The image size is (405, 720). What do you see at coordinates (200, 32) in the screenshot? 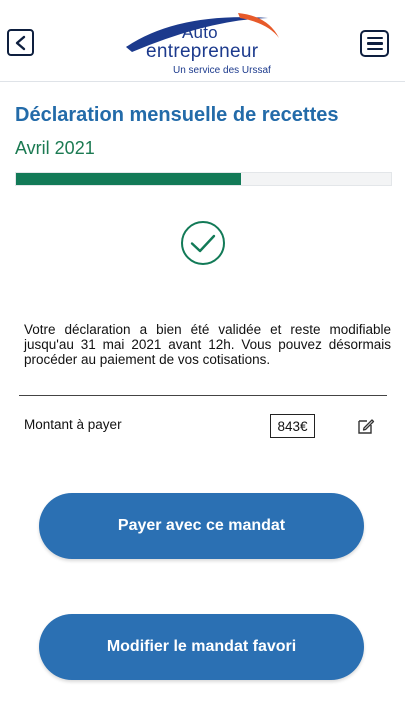
I see `logo-text-auto: Auto` at bounding box center [200, 32].